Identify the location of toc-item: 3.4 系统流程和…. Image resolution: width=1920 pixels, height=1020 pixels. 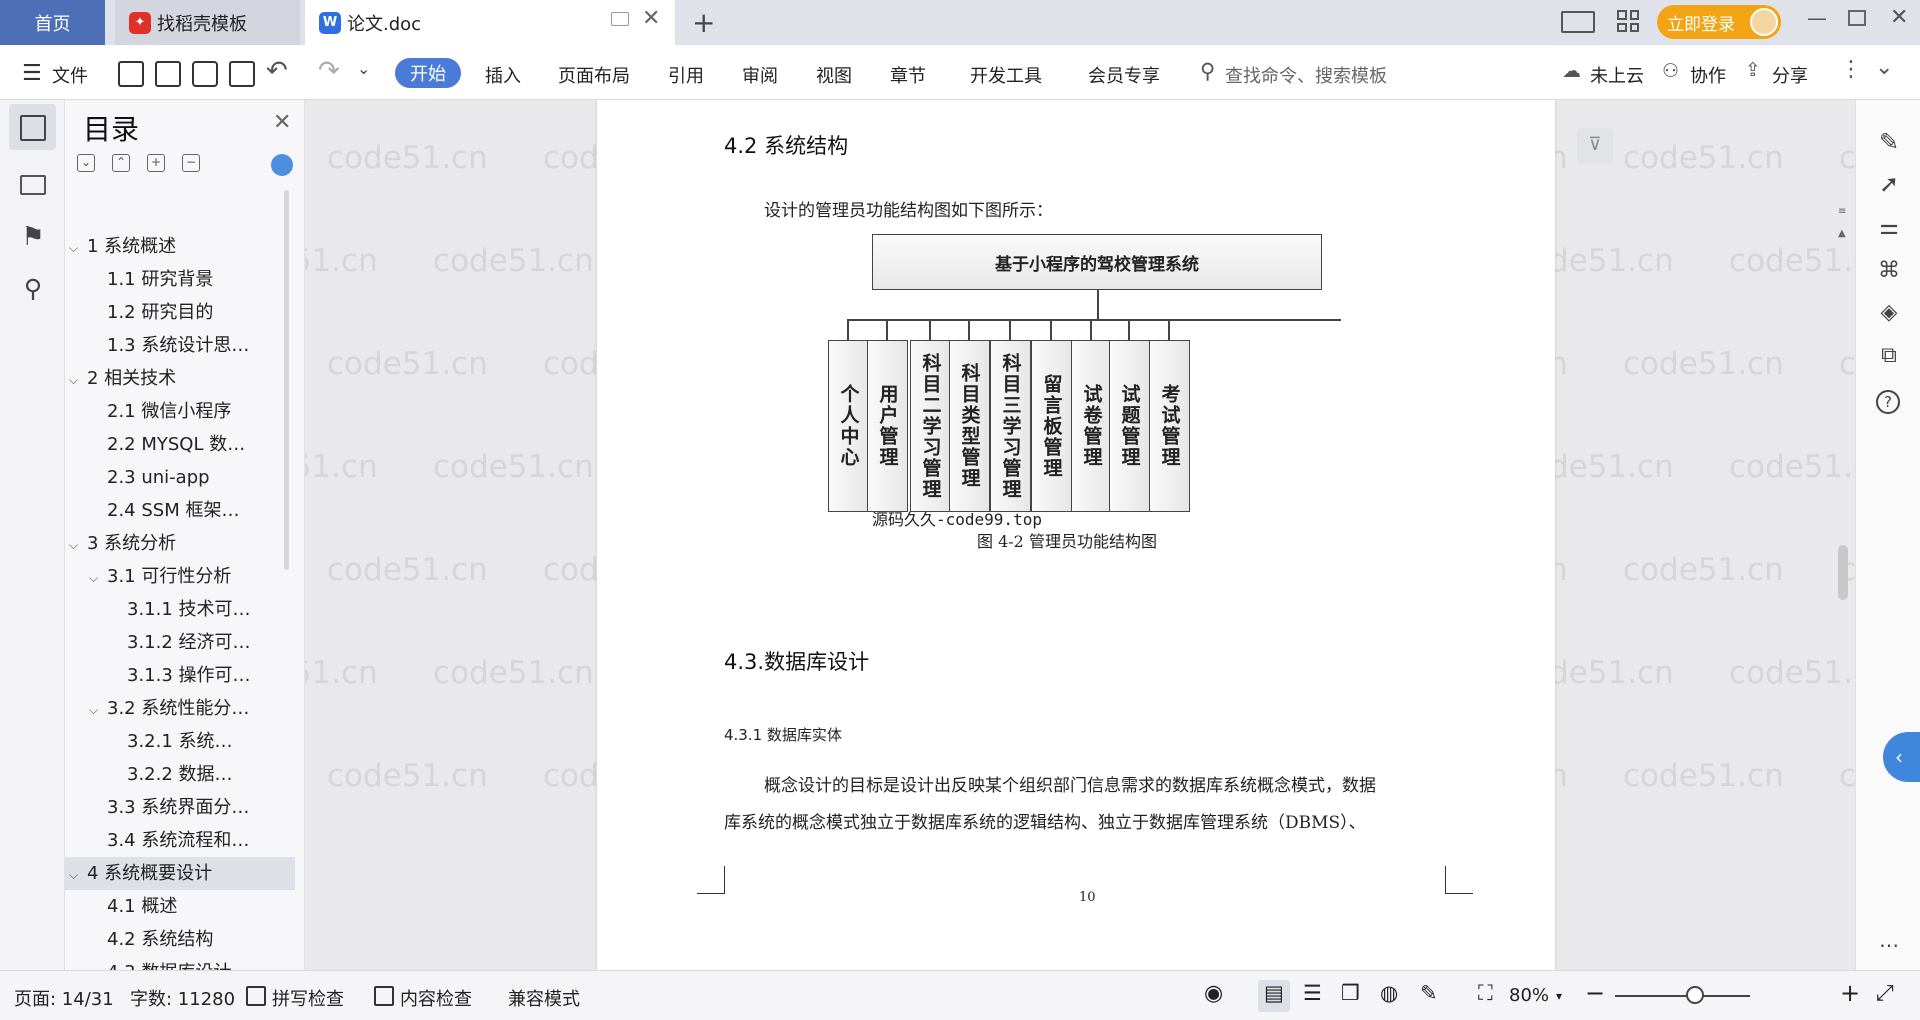
(180, 840).